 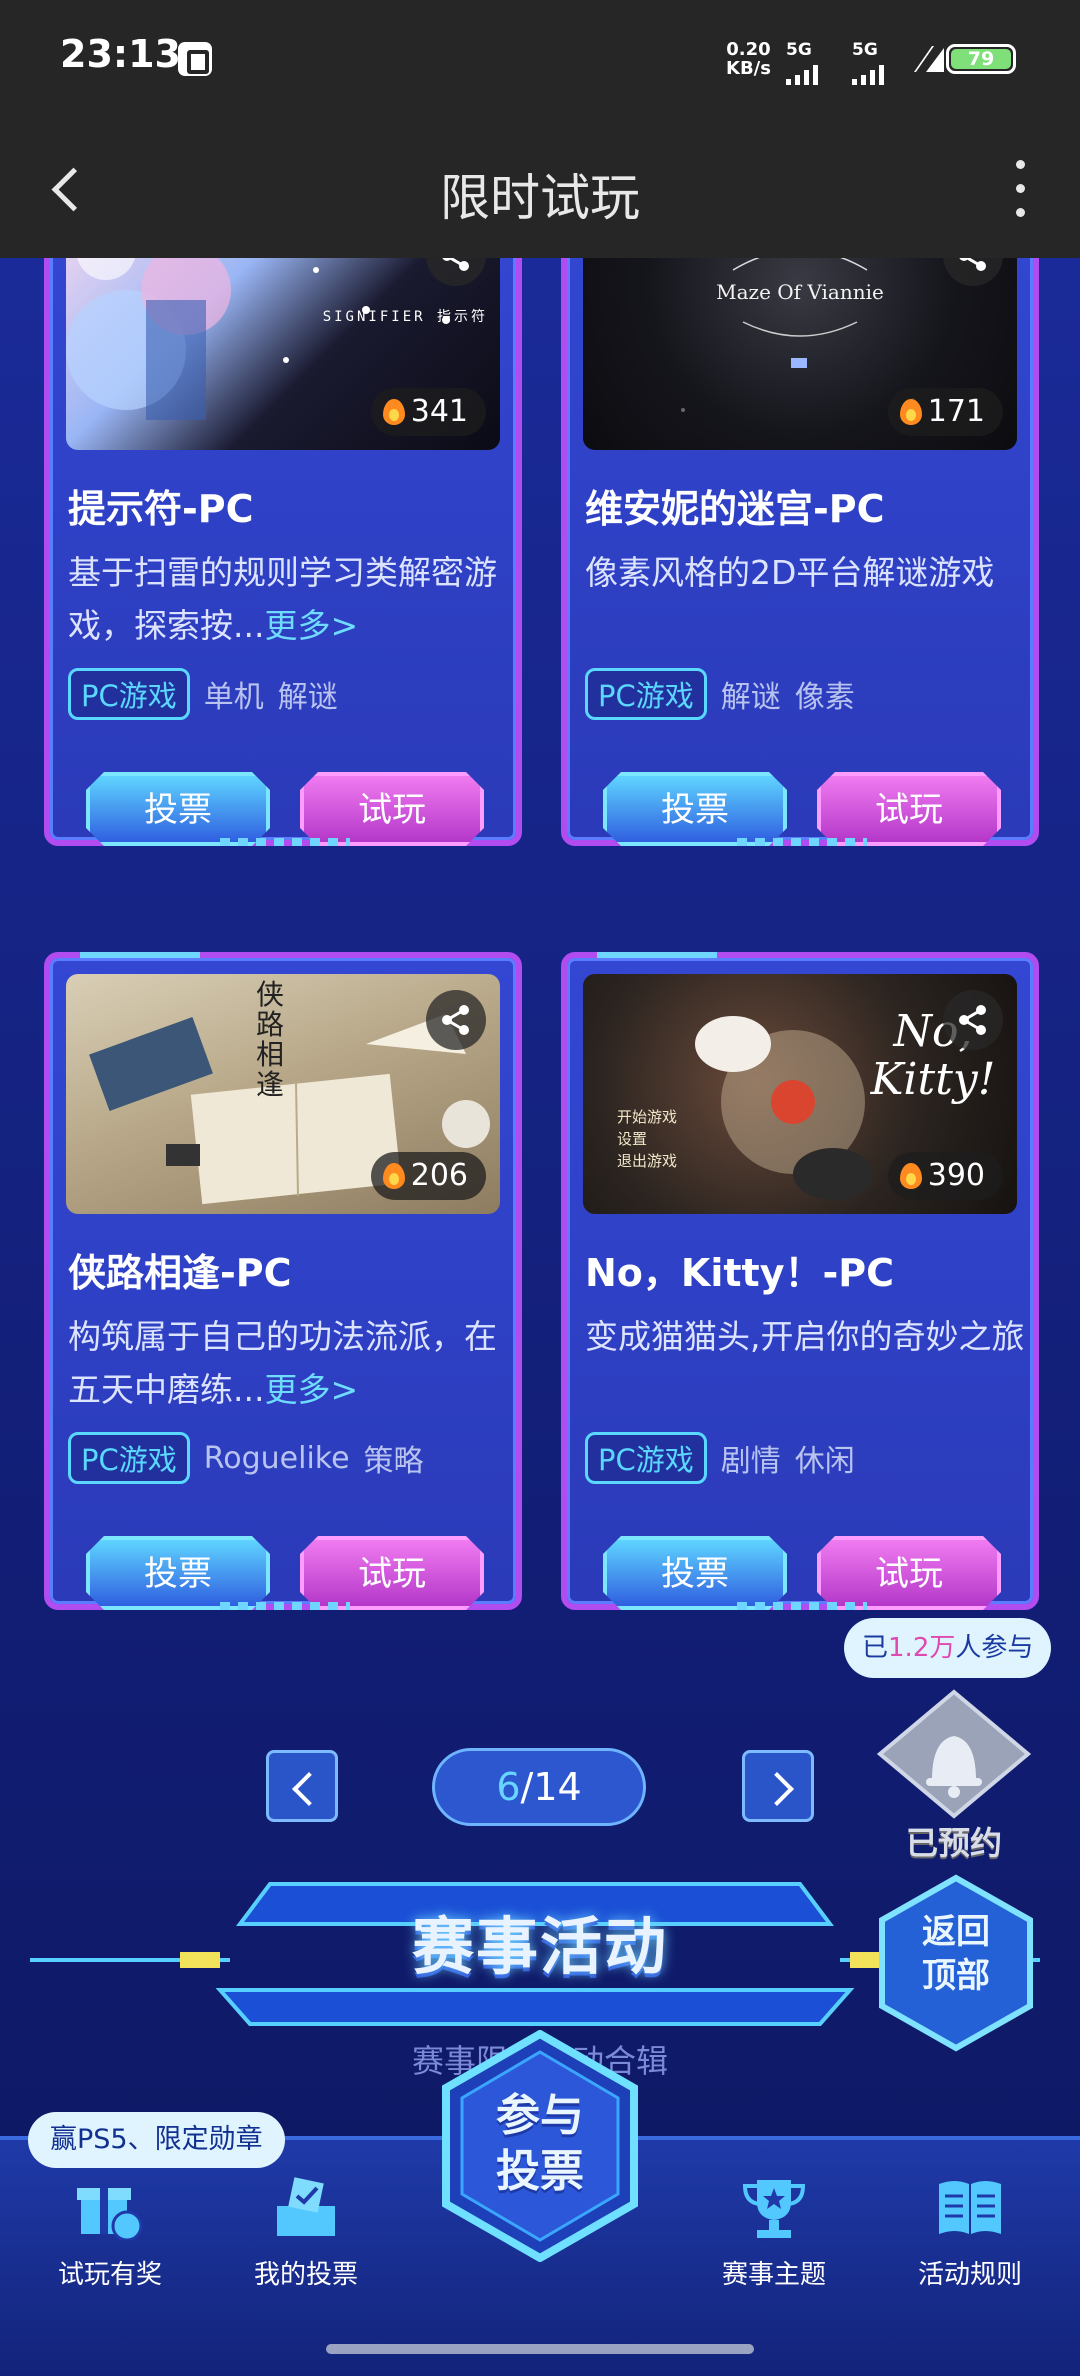 I want to click on cover-logo-text: 侠路相逢, so click(x=270, y=1039).